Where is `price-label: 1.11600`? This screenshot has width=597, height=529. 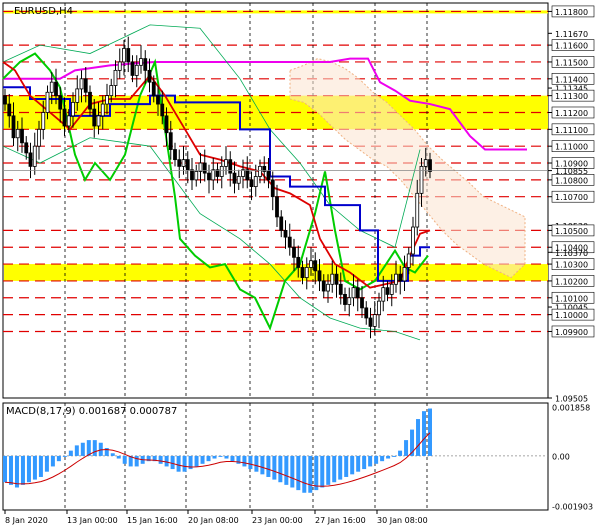
price-label: 1.11600 is located at coordinates (571, 46).